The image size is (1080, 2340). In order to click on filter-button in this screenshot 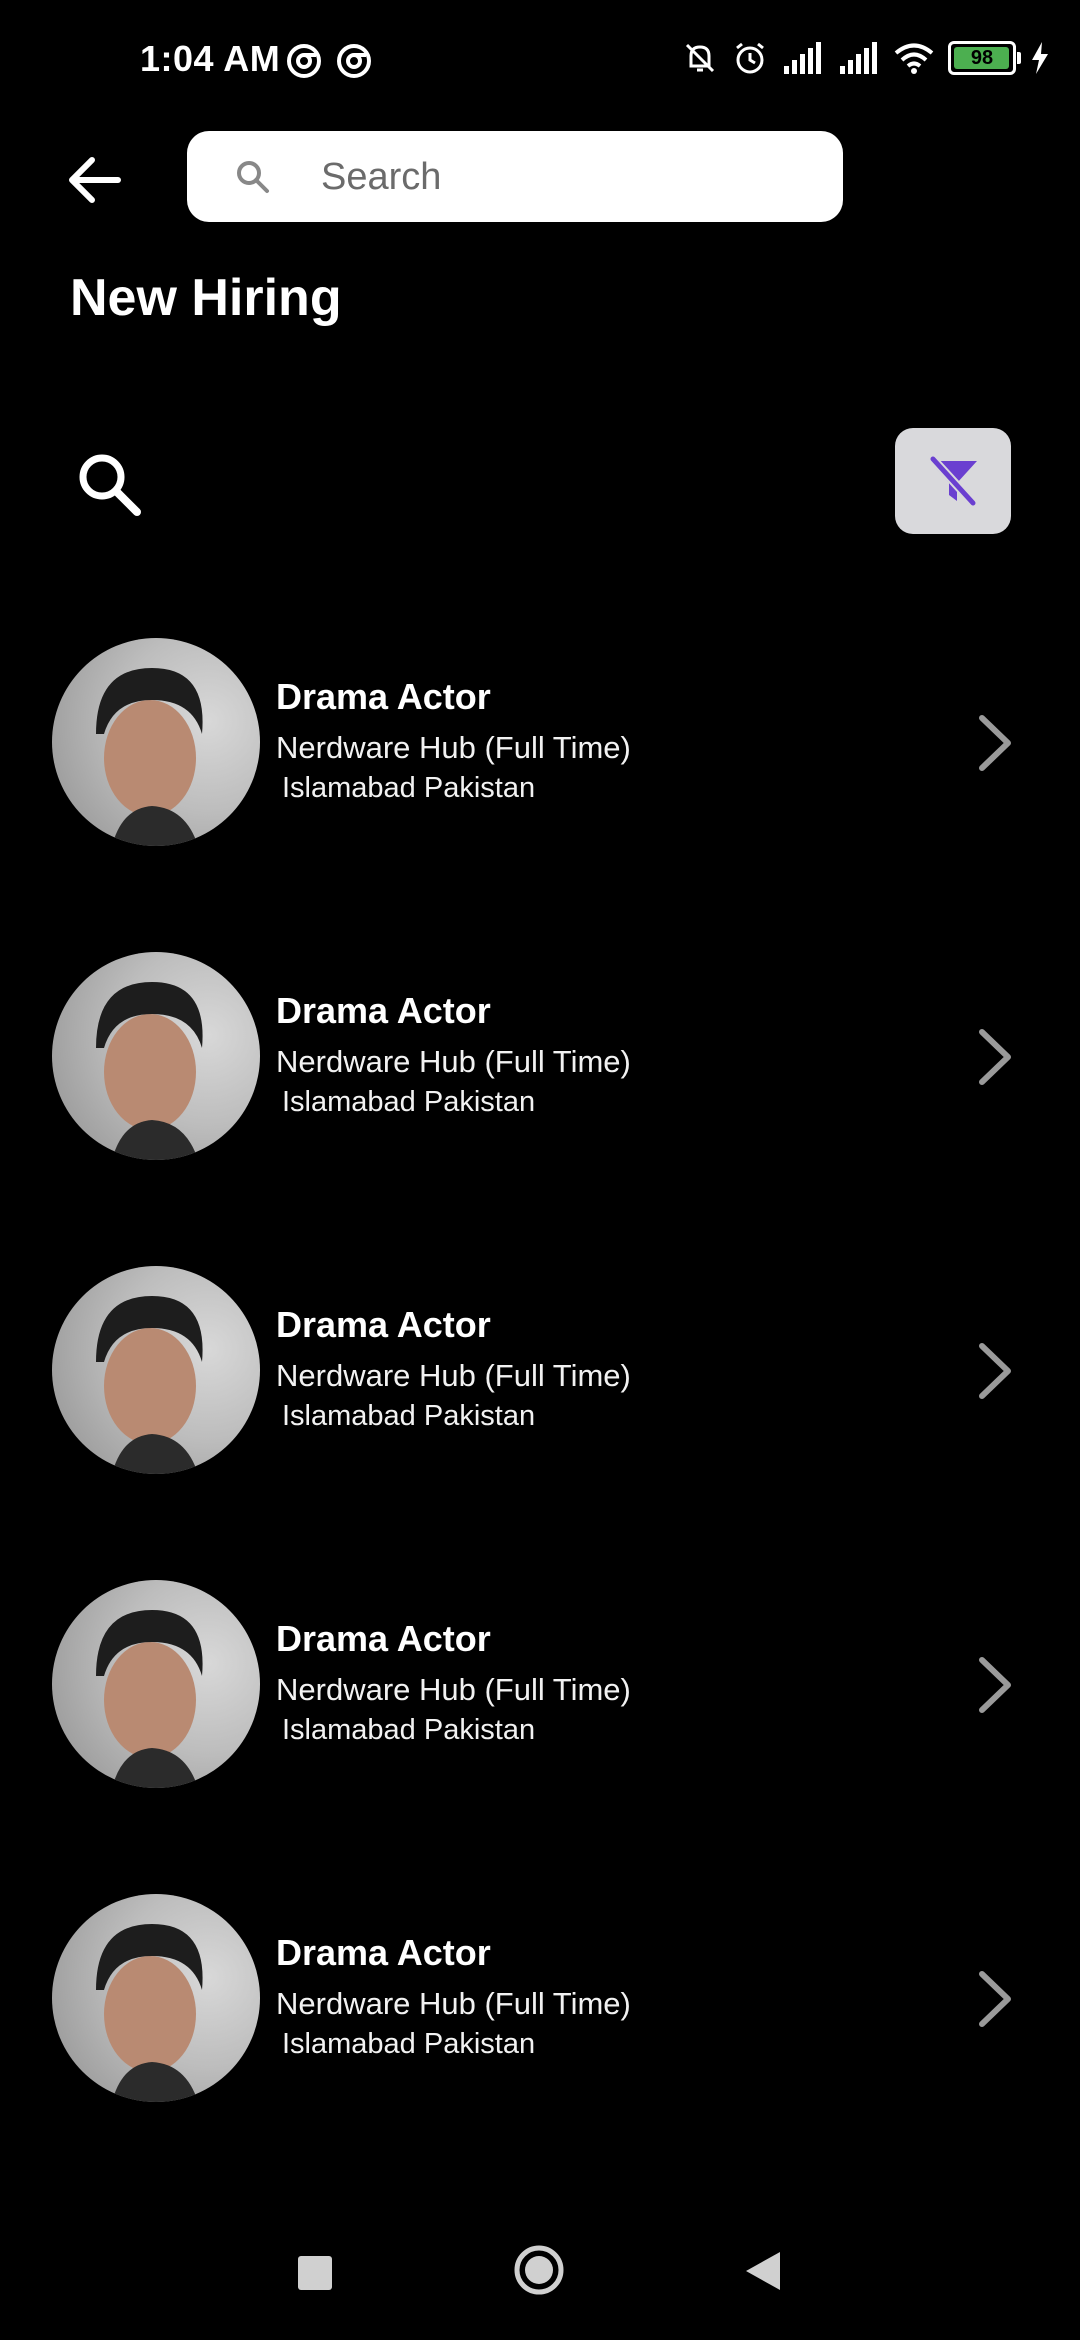, I will do `click(953, 481)`.